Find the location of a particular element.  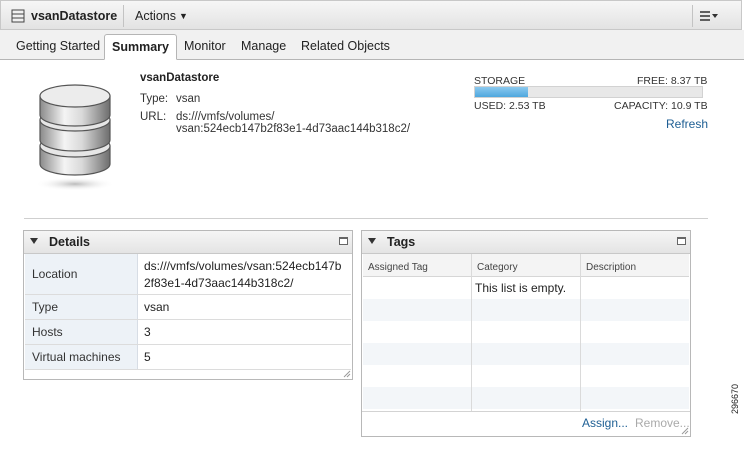

details-key: Hosts is located at coordinates (47, 332).